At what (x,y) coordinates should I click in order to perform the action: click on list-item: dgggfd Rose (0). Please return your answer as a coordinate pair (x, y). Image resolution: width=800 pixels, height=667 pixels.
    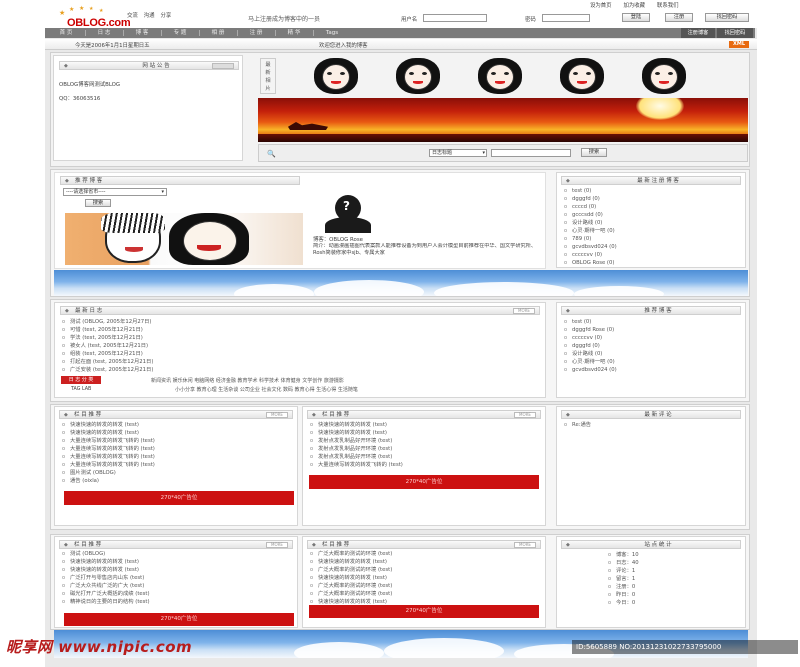
    Looking at the image, I should click on (652, 330).